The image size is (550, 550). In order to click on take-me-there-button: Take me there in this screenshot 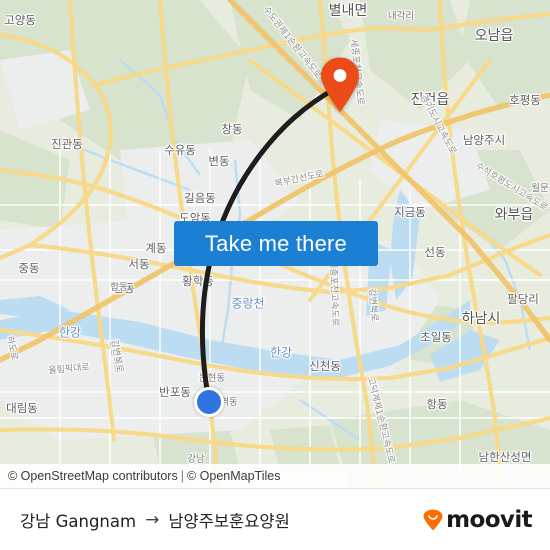, I will do `click(276, 243)`.